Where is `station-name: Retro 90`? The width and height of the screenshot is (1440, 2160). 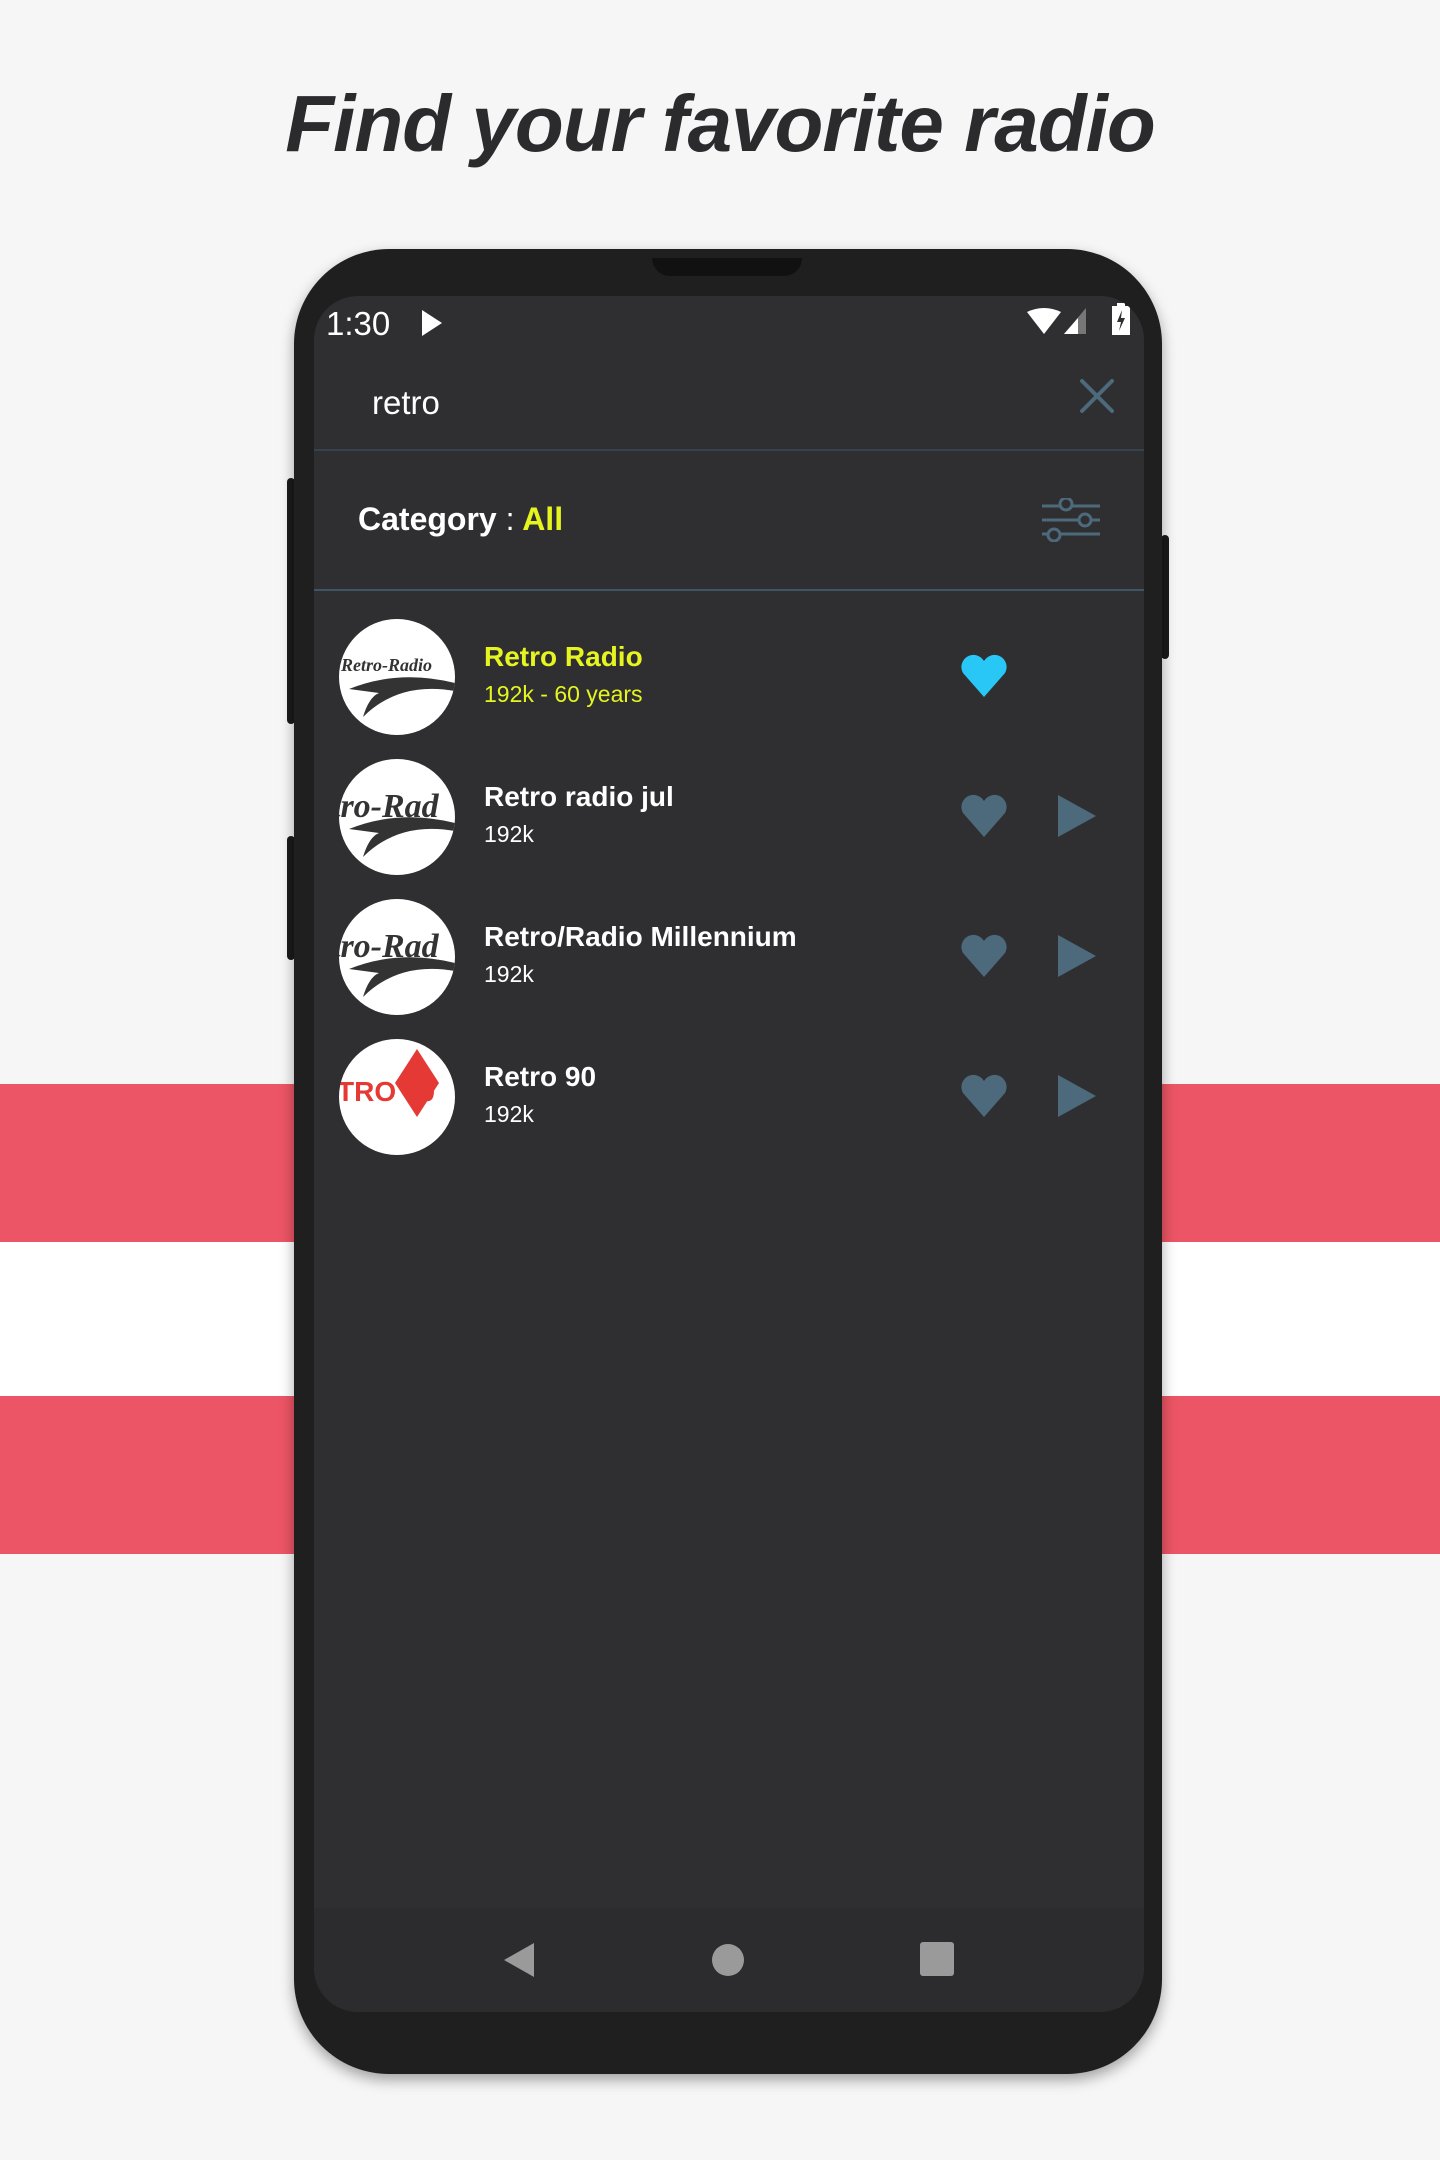 station-name: Retro 90 is located at coordinates (540, 1076).